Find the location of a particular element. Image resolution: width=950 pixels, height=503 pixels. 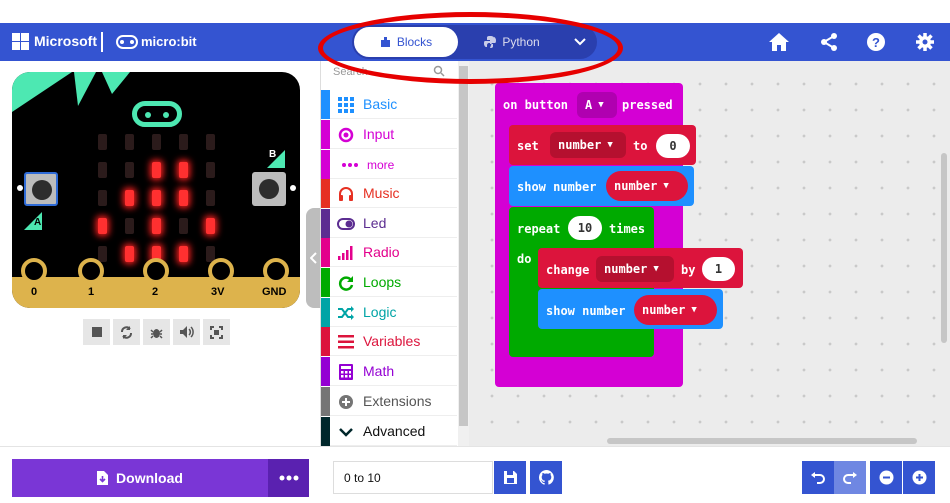

category-music: Music is located at coordinates (389, 193).